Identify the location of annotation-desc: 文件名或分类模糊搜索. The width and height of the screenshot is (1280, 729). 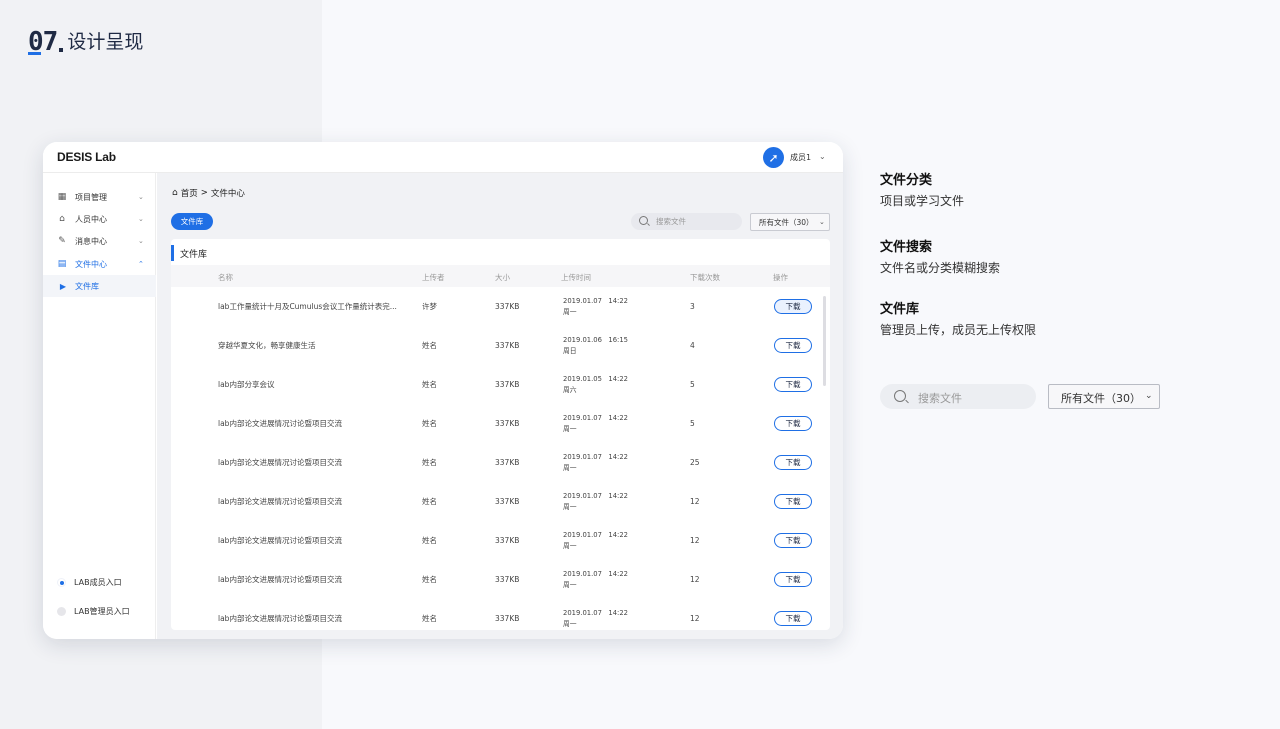
(940, 268).